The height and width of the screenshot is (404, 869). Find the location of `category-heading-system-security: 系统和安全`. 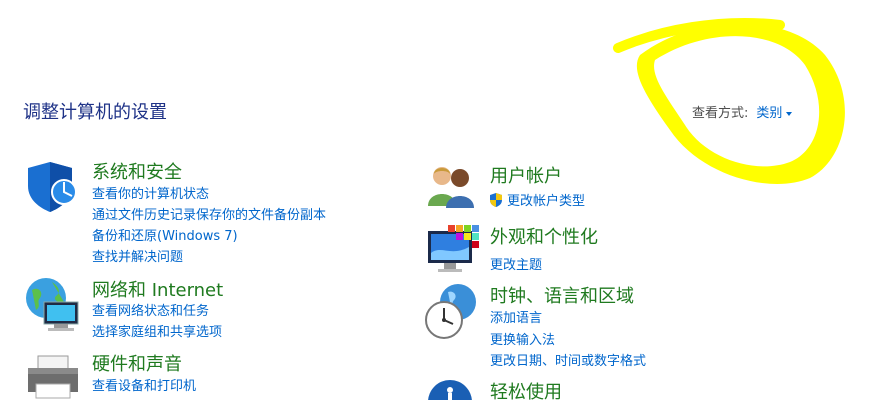

category-heading-system-security: 系统和安全 is located at coordinates (137, 171).